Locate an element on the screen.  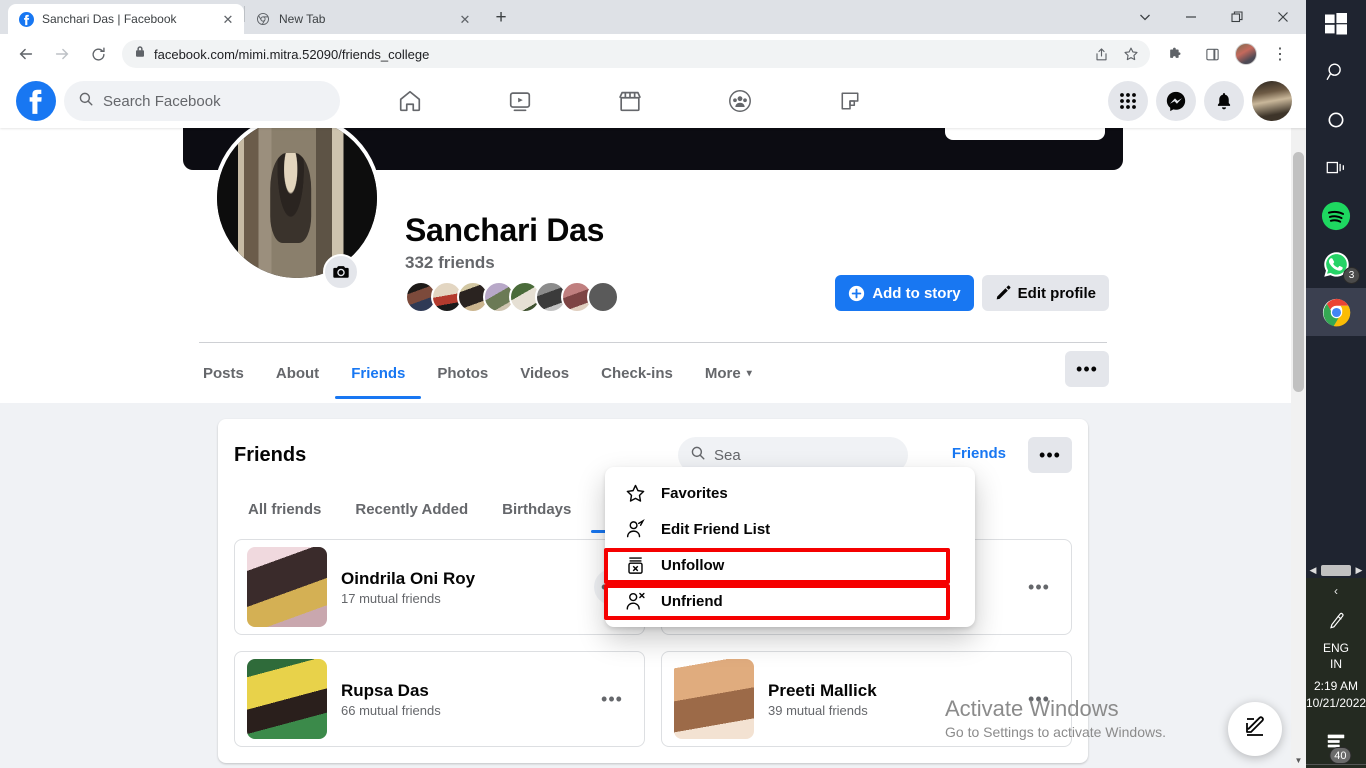
menu-item-edit-friend-list: Edit Friend List is located at coordinates (790, 529).